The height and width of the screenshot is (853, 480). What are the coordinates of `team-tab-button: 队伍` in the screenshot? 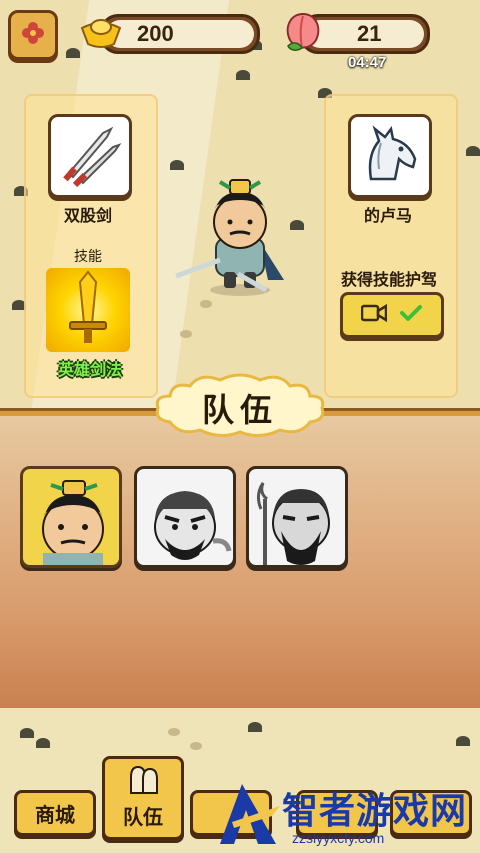 It's located at (143, 798).